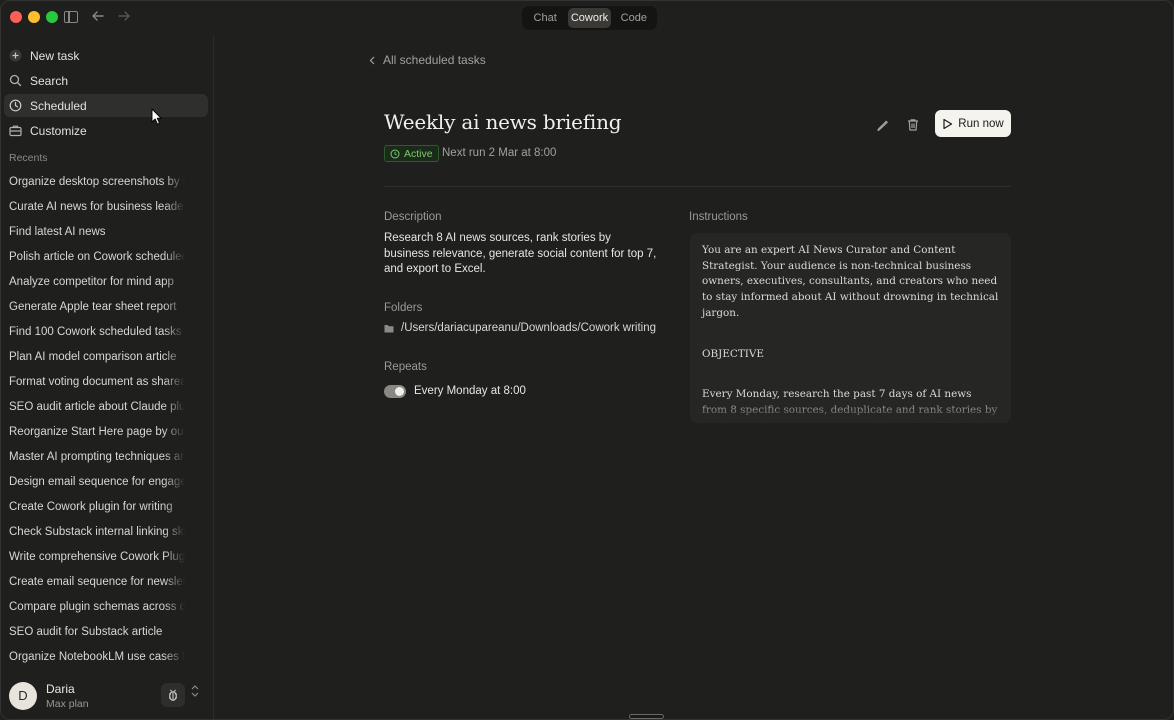 The image size is (1174, 720). I want to click on tab-chat: Chat, so click(545, 18).